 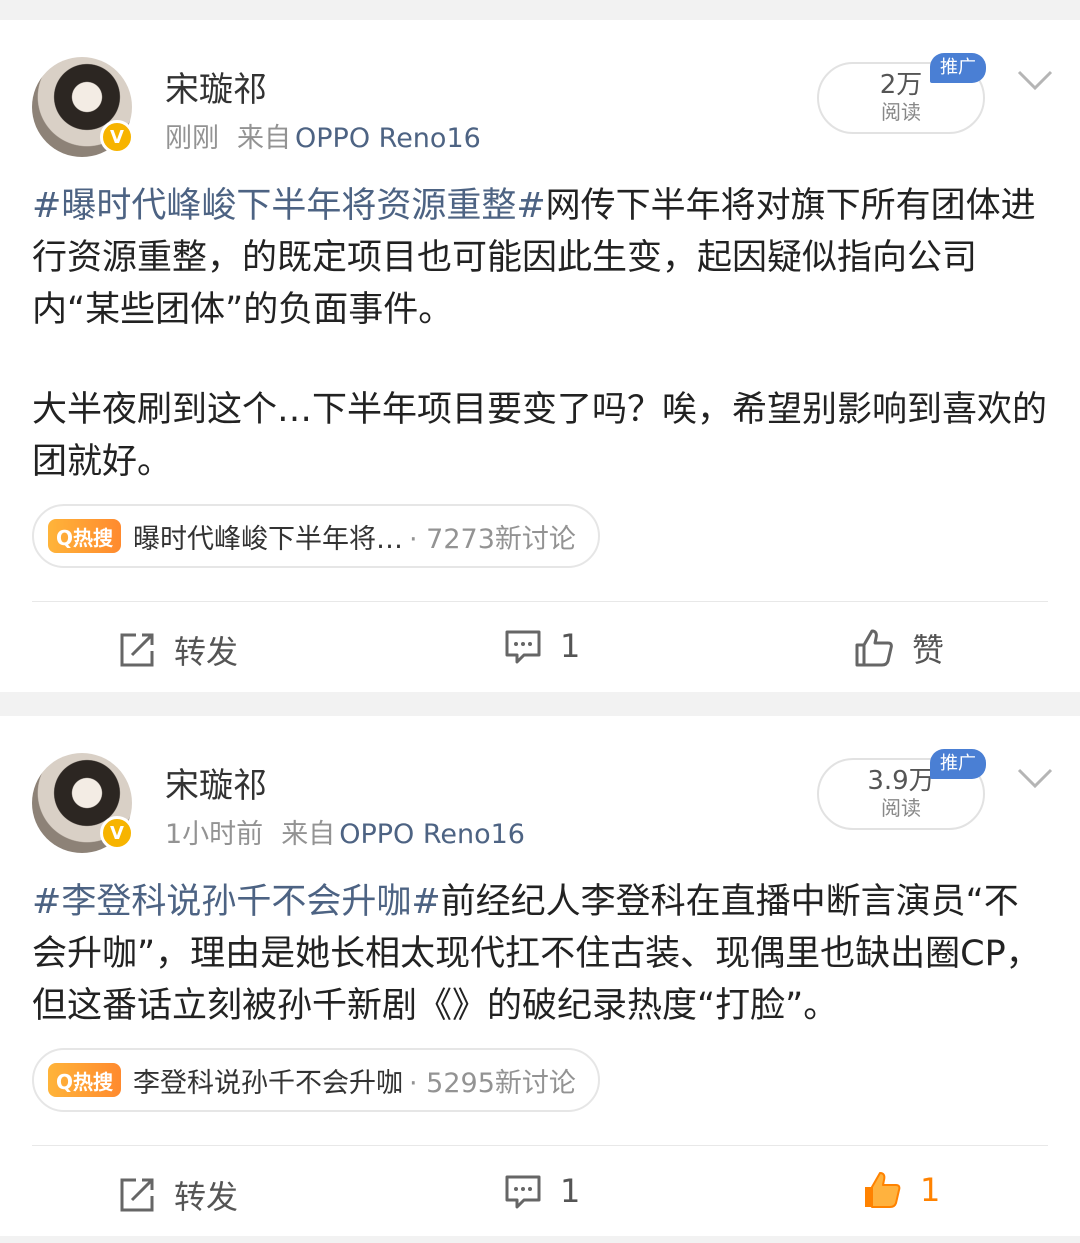 What do you see at coordinates (928, 650) in the screenshot?
I see `like-label: 赞` at bounding box center [928, 650].